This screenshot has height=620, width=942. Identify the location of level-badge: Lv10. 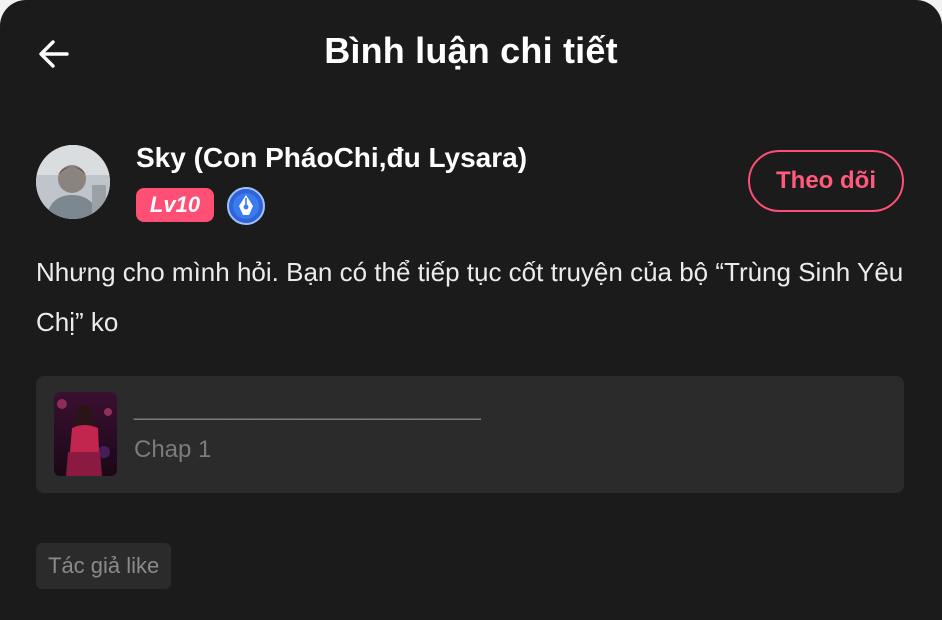
(175, 205).